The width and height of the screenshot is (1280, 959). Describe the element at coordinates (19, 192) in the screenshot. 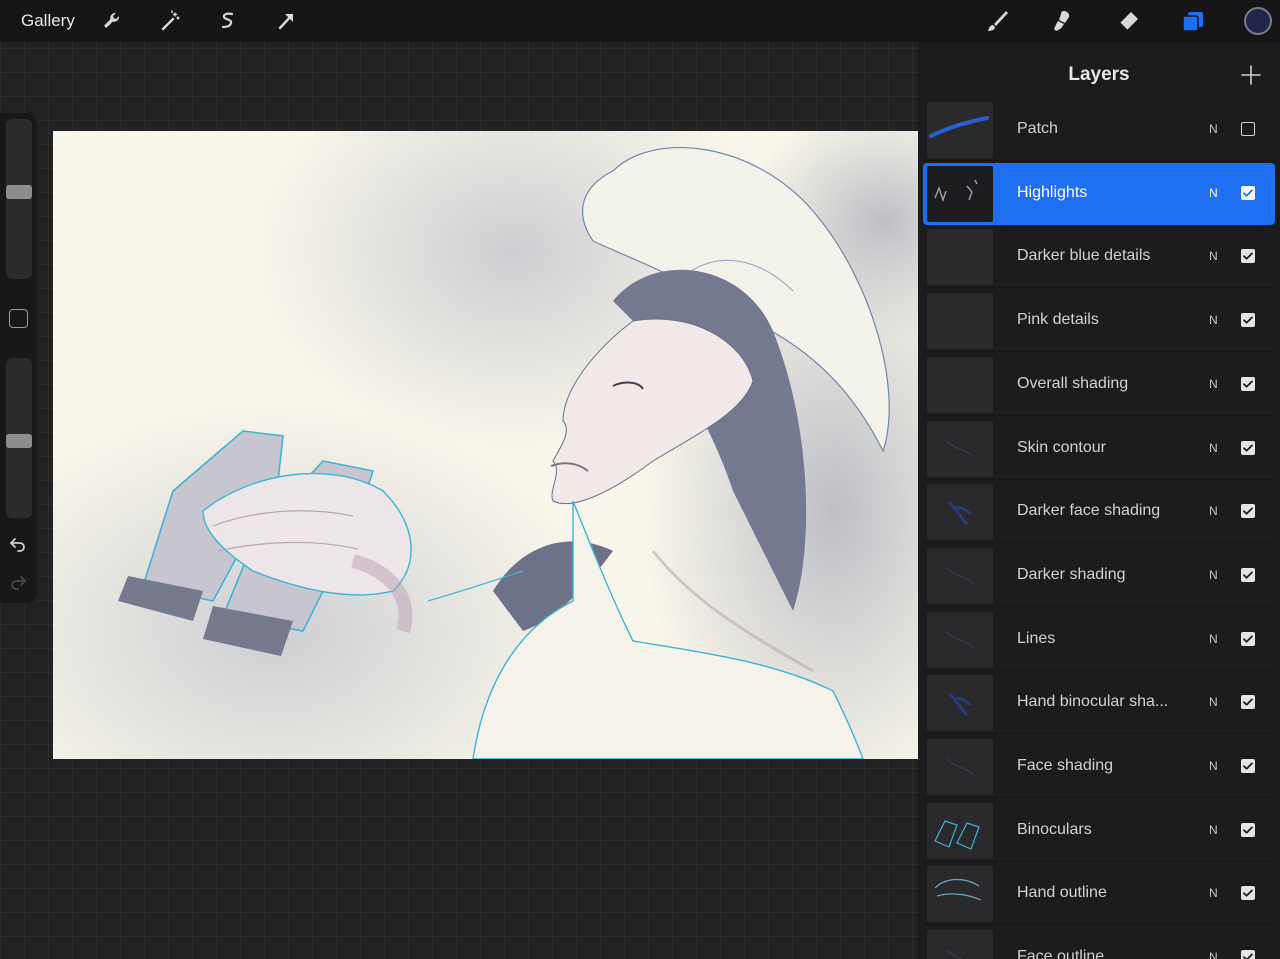

I see `brush-size-handle` at that location.